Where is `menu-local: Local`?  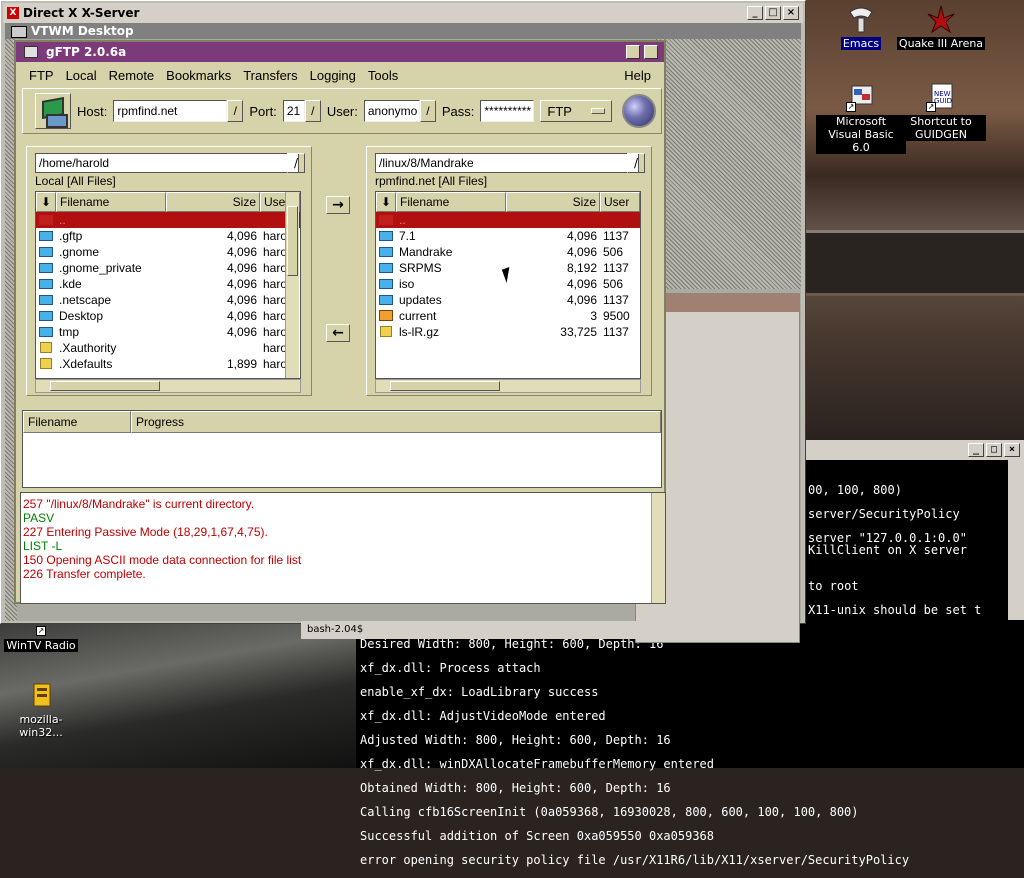 menu-local: Local is located at coordinates (81, 75).